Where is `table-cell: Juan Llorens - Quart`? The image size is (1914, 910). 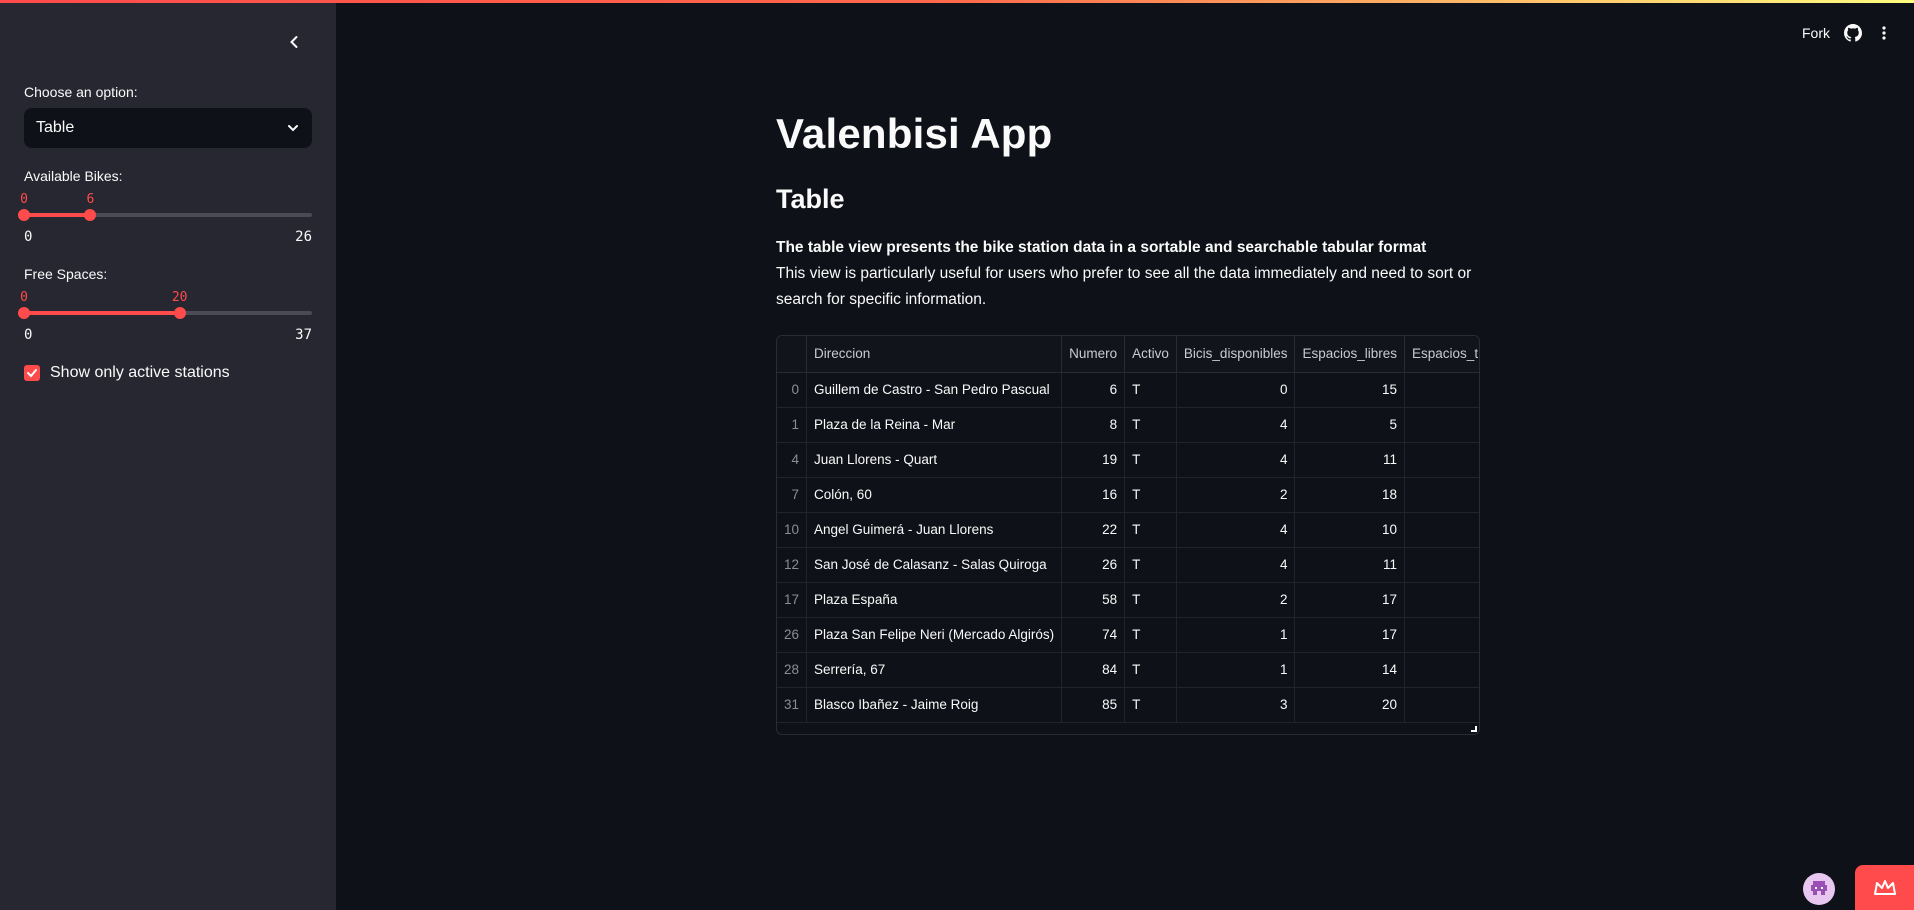
table-cell: Juan Llorens - Quart is located at coordinates (934, 460).